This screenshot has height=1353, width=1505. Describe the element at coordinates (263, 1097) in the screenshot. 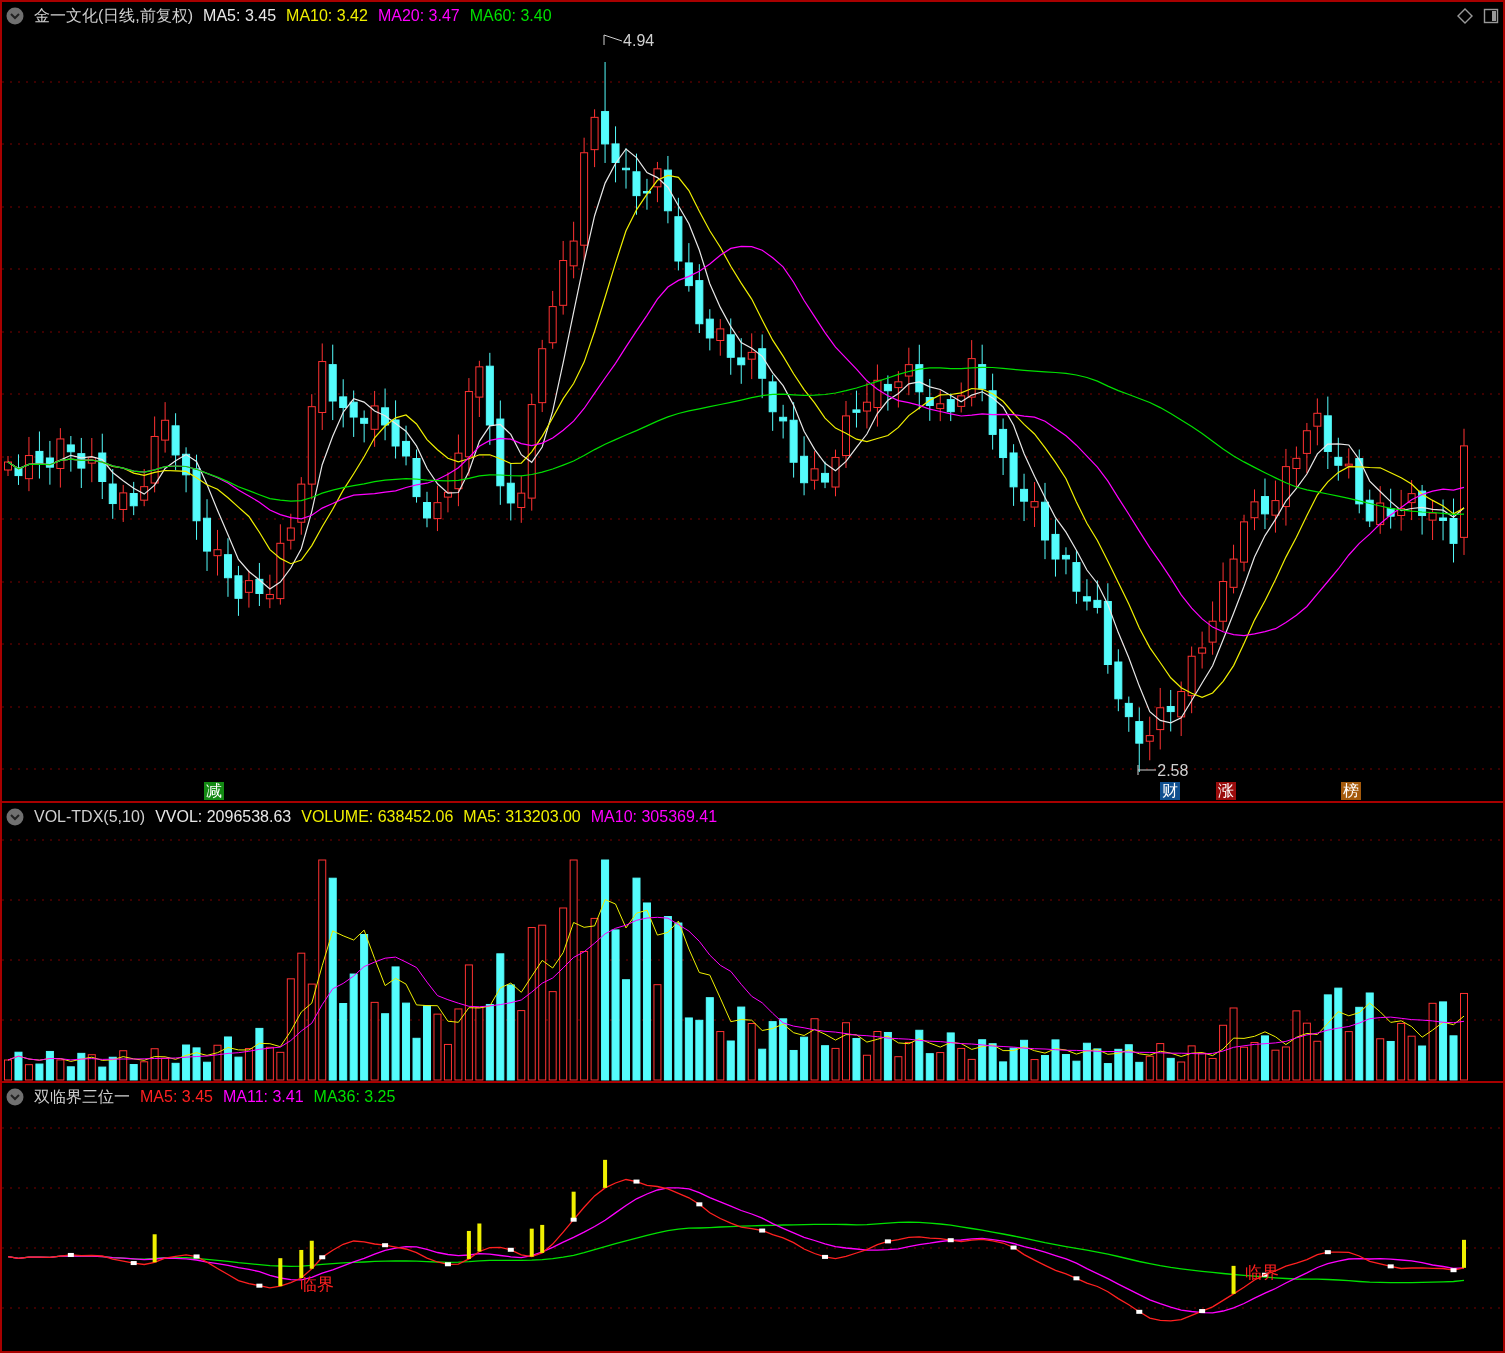

I see `legend-value: MA11: 3.41` at that location.